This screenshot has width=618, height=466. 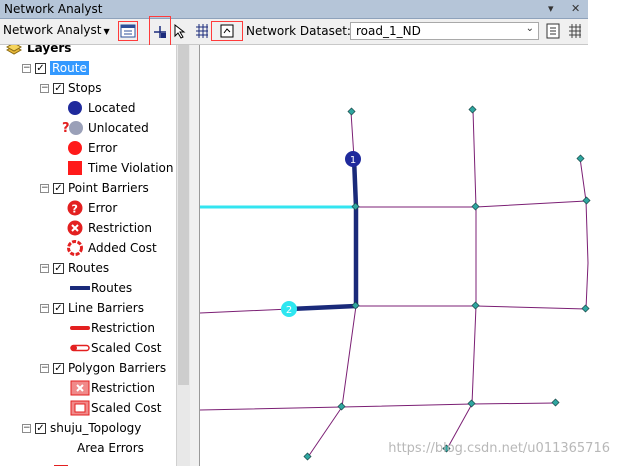 I want to click on toc-stops-group: − ✓ Stops, so click(x=71, y=88).